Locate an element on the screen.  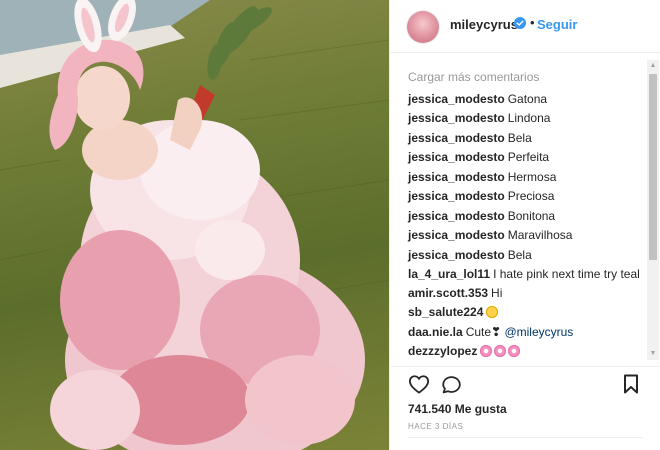
comment-text: Perfeita is located at coordinates (528, 157).